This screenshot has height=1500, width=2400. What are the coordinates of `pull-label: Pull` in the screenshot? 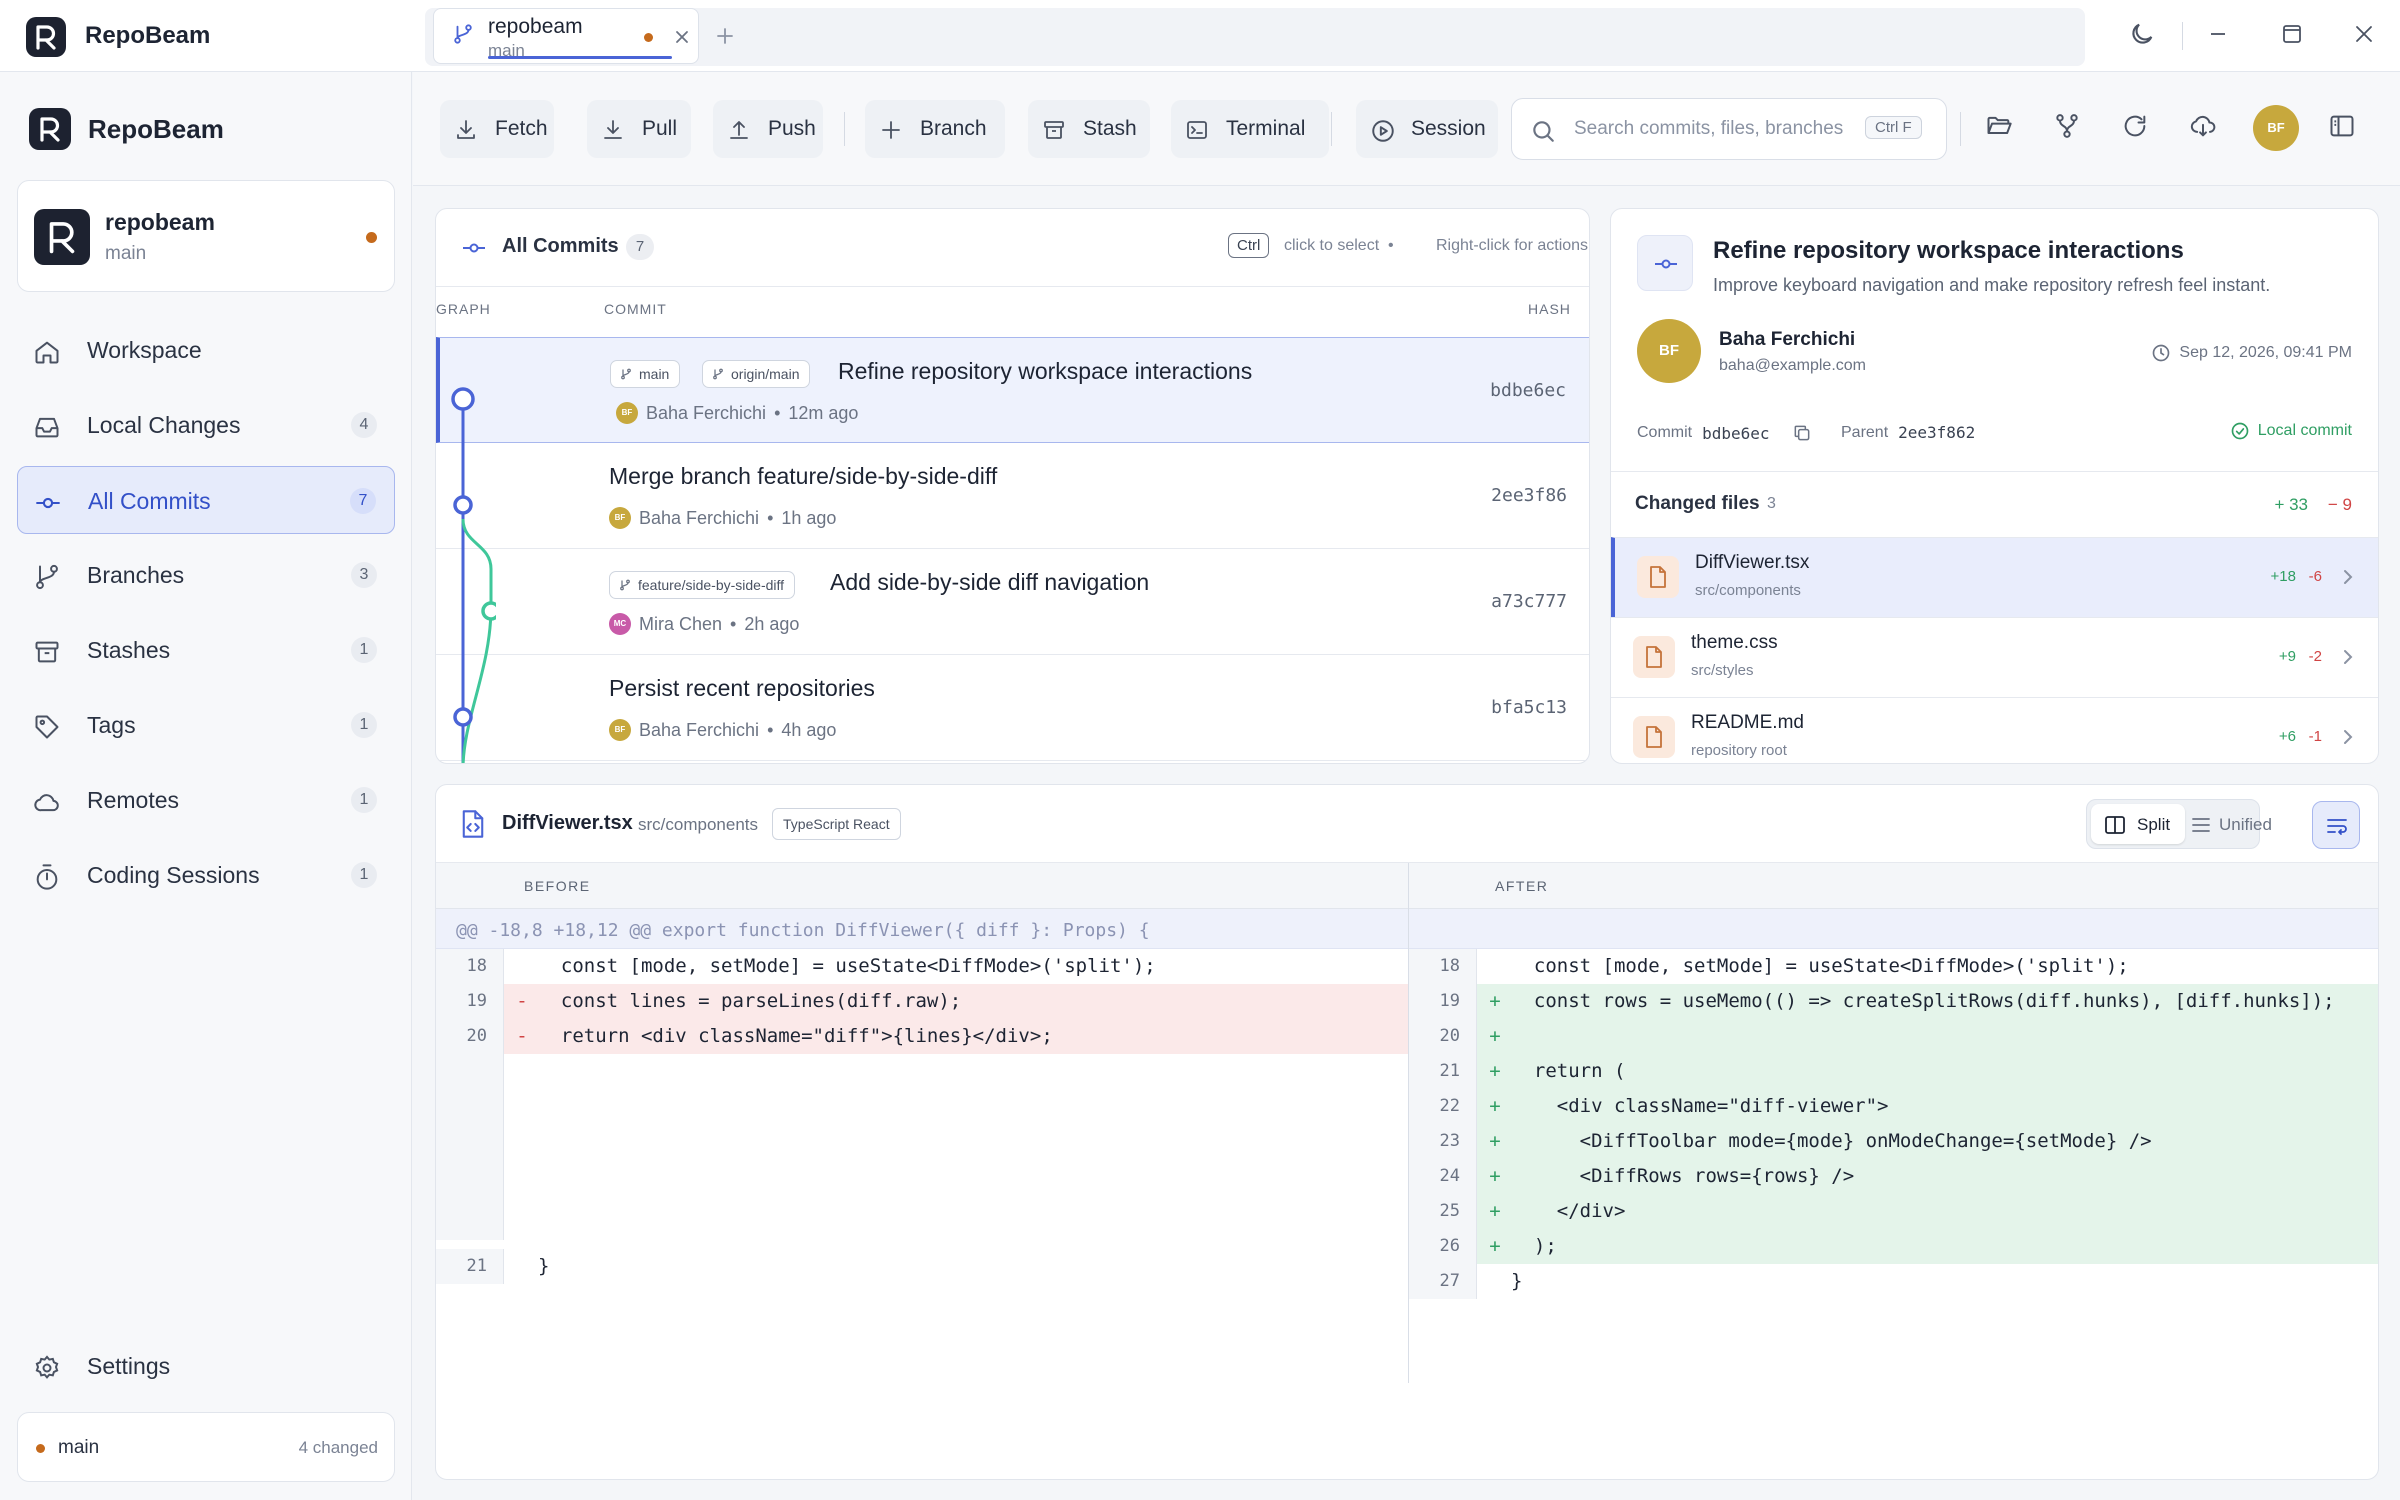 It's located at (660, 128).